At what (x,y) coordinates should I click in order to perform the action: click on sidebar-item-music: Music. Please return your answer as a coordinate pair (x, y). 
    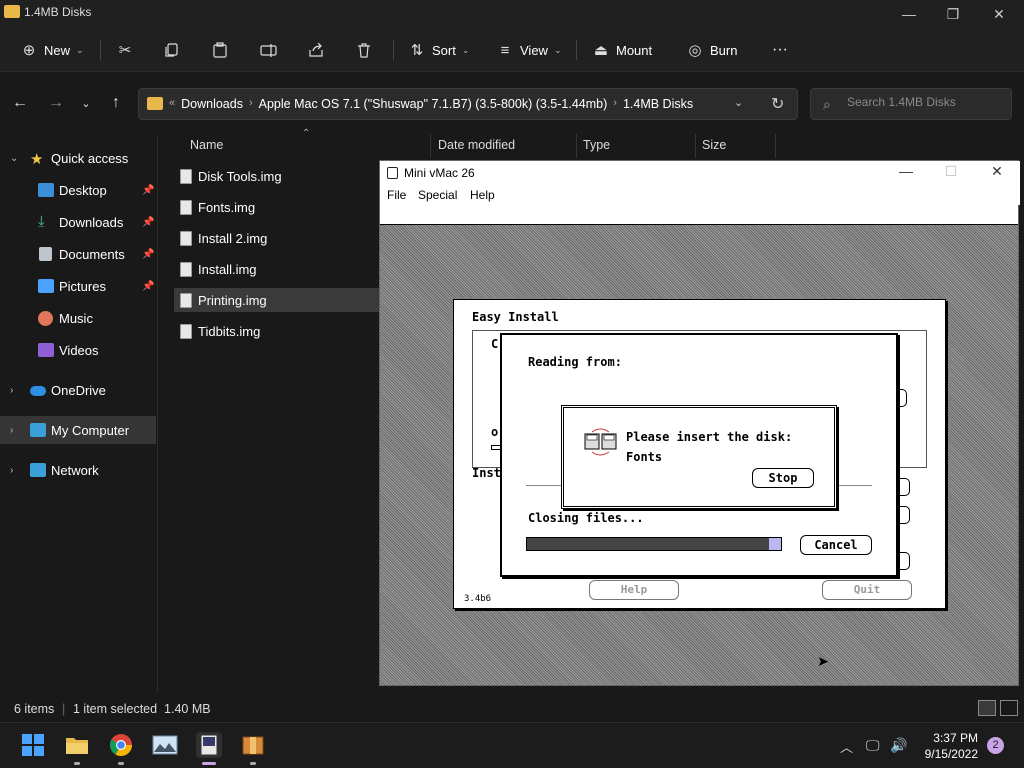
    Looking at the image, I should click on (78, 318).